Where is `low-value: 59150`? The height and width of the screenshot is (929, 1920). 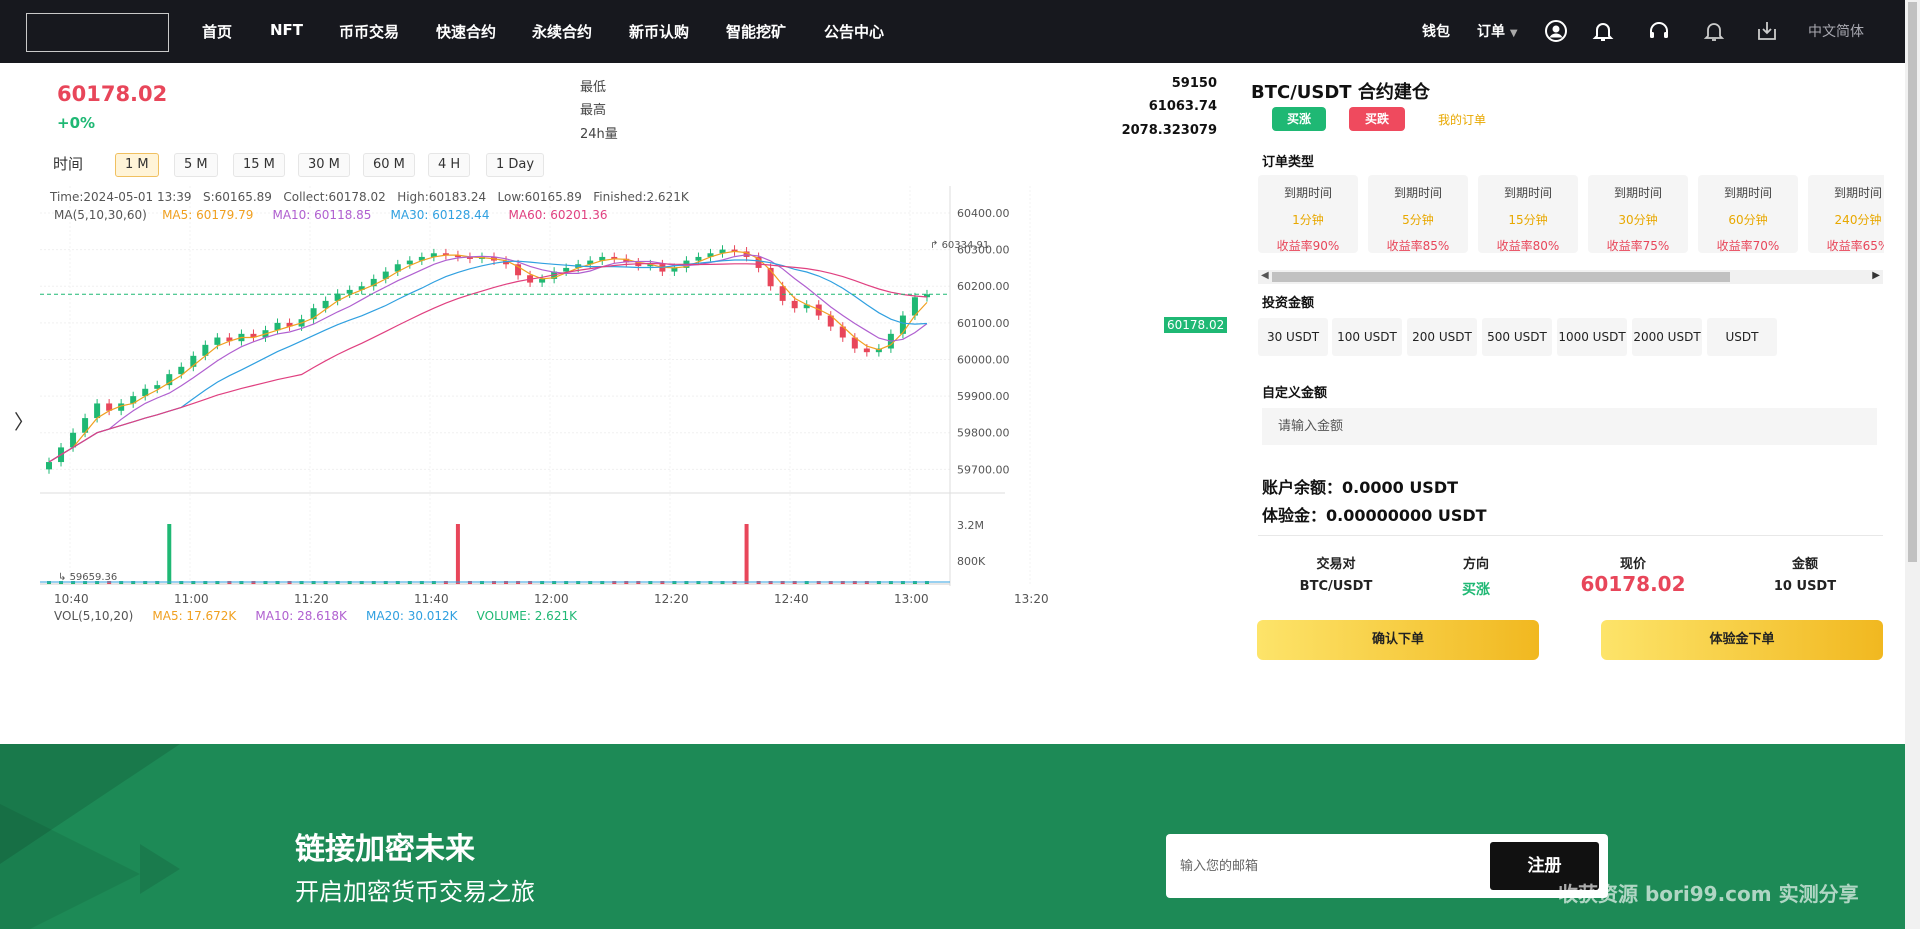 low-value: 59150 is located at coordinates (1194, 83).